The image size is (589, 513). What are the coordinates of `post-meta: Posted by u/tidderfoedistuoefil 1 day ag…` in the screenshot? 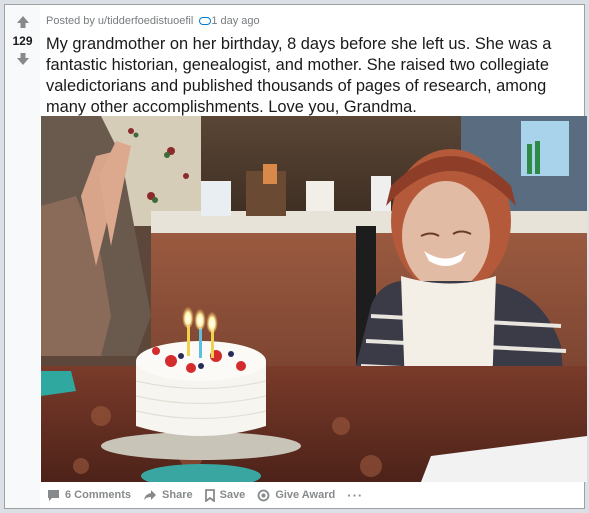 It's located at (312, 21).